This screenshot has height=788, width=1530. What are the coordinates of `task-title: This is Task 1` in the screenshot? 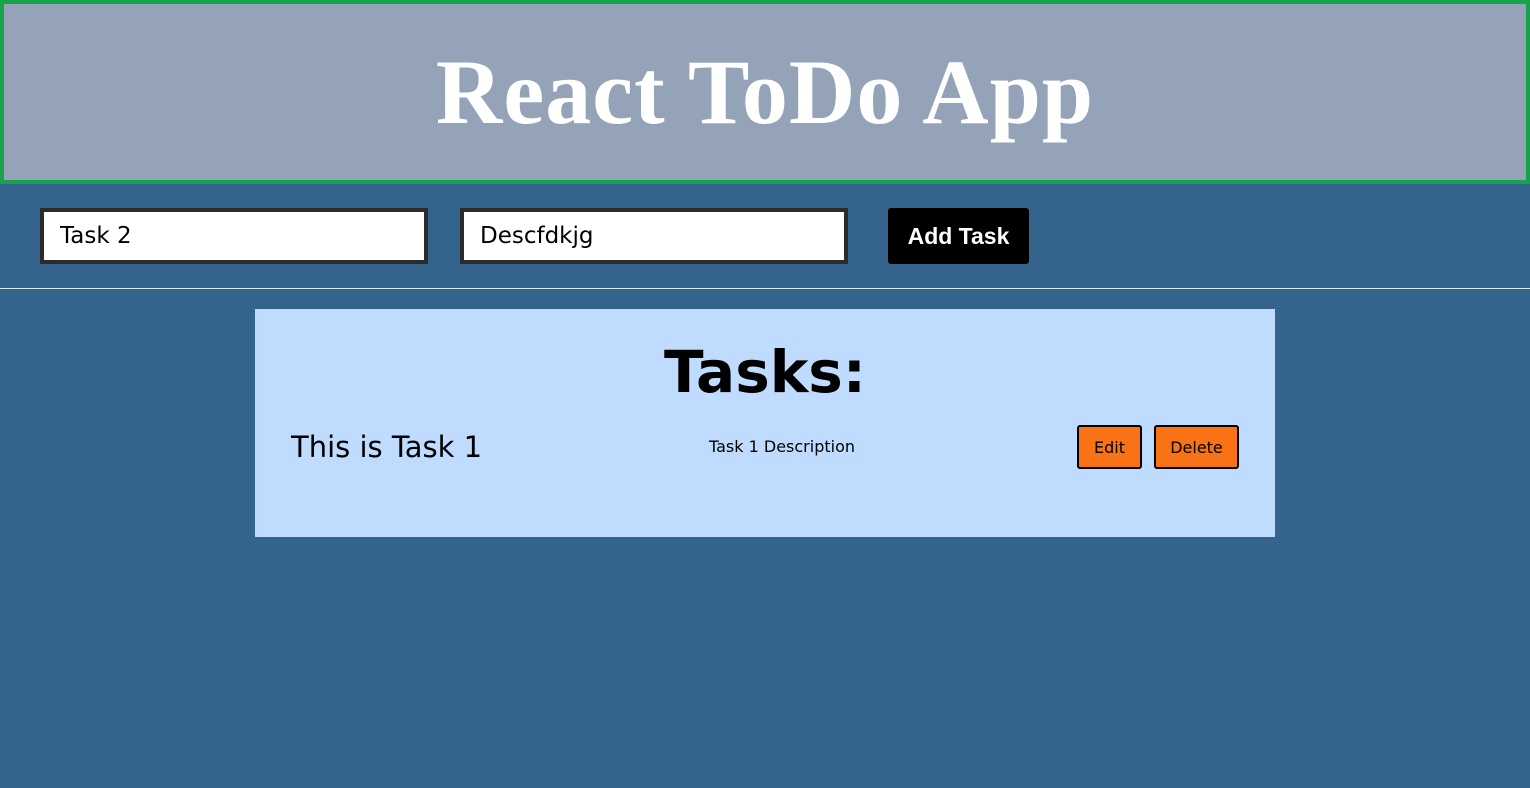 It's located at (387, 447).